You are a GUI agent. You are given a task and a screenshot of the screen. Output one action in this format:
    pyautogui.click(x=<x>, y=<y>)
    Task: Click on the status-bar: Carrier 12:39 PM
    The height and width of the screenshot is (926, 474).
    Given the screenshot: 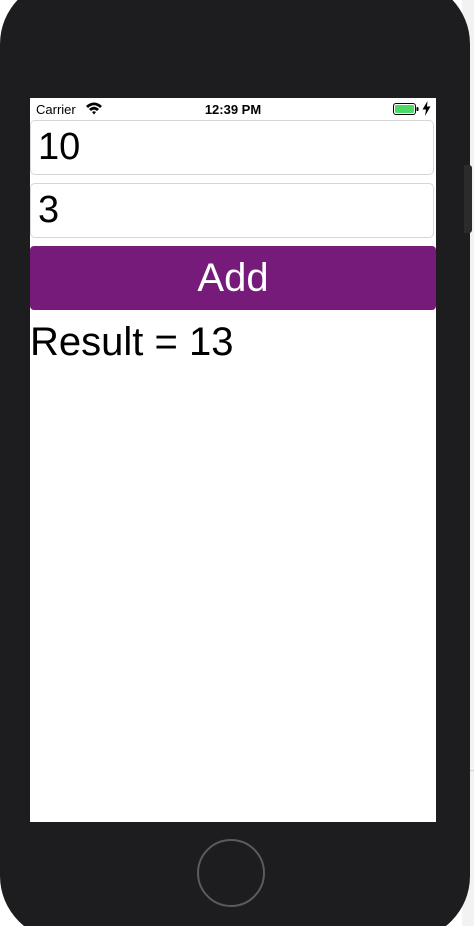 What is the action you would take?
    pyautogui.click(x=233, y=109)
    